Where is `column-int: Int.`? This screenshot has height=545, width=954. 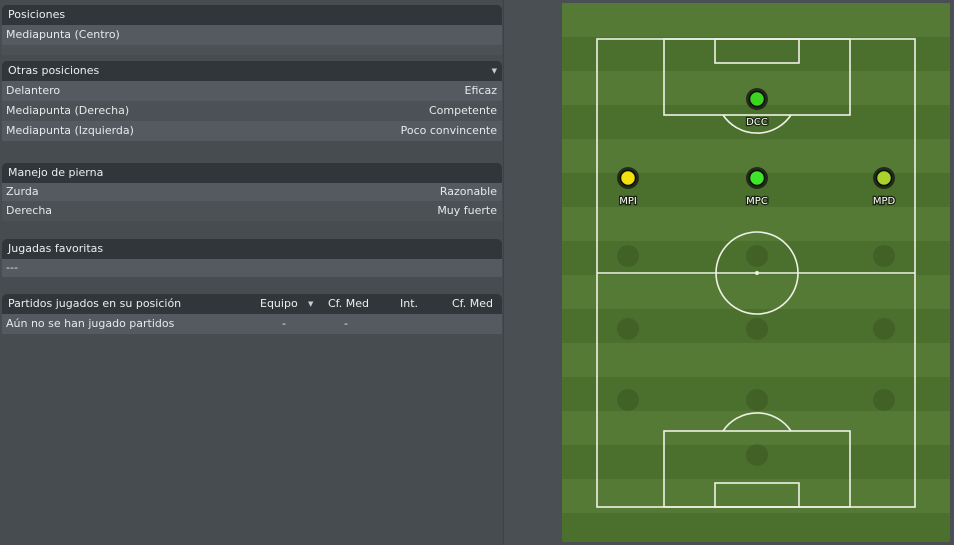 column-int: Int. is located at coordinates (409, 304).